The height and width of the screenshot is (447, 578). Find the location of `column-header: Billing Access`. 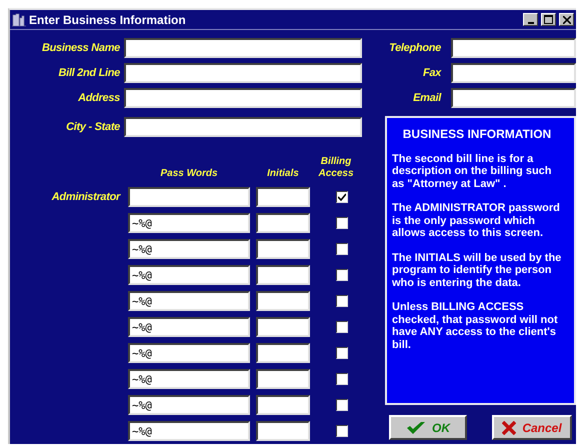

column-header: Billing Access is located at coordinates (336, 168).